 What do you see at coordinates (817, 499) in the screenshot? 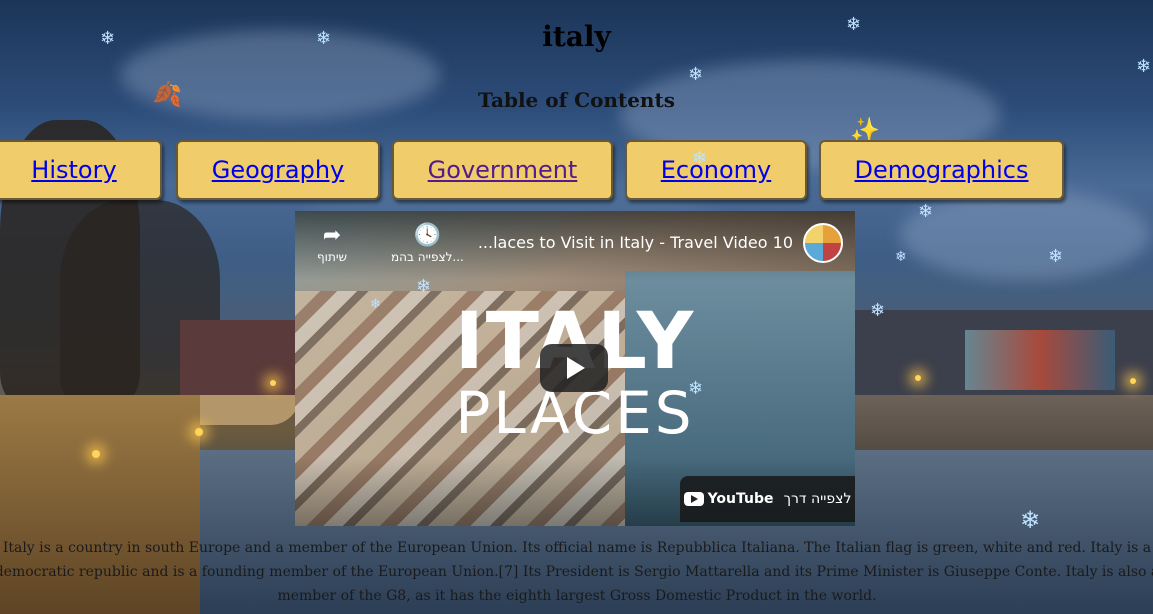
I see `watch-on-label: לצפייה דרך` at bounding box center [817, 499].